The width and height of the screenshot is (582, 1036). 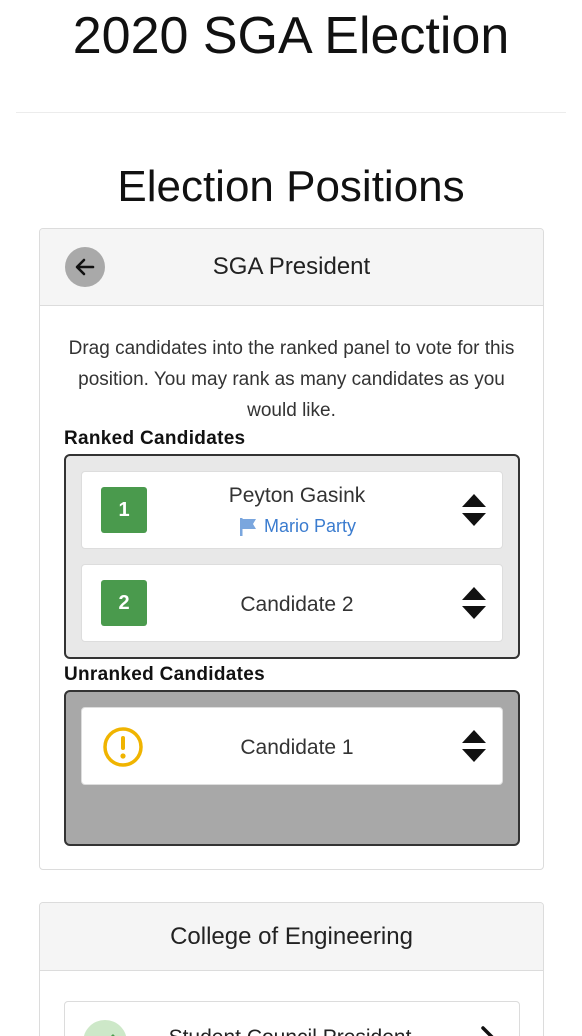 I want to click on position-row-student-council-president: Student Council President, so click(x=292, y=1018).